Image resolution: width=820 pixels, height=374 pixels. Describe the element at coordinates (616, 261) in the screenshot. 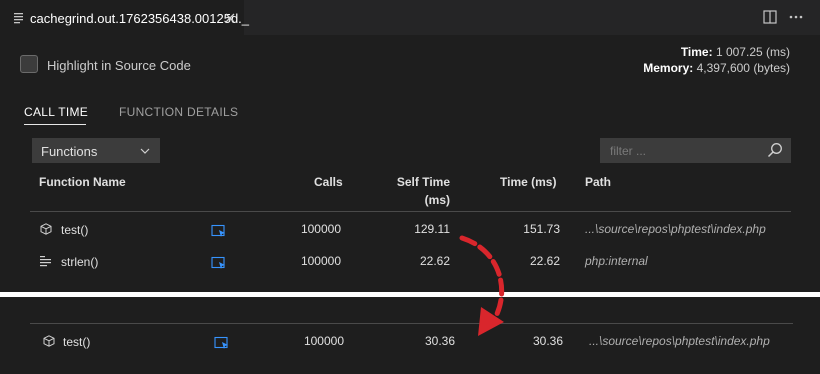

I see `path-value: php:internal` at that location.